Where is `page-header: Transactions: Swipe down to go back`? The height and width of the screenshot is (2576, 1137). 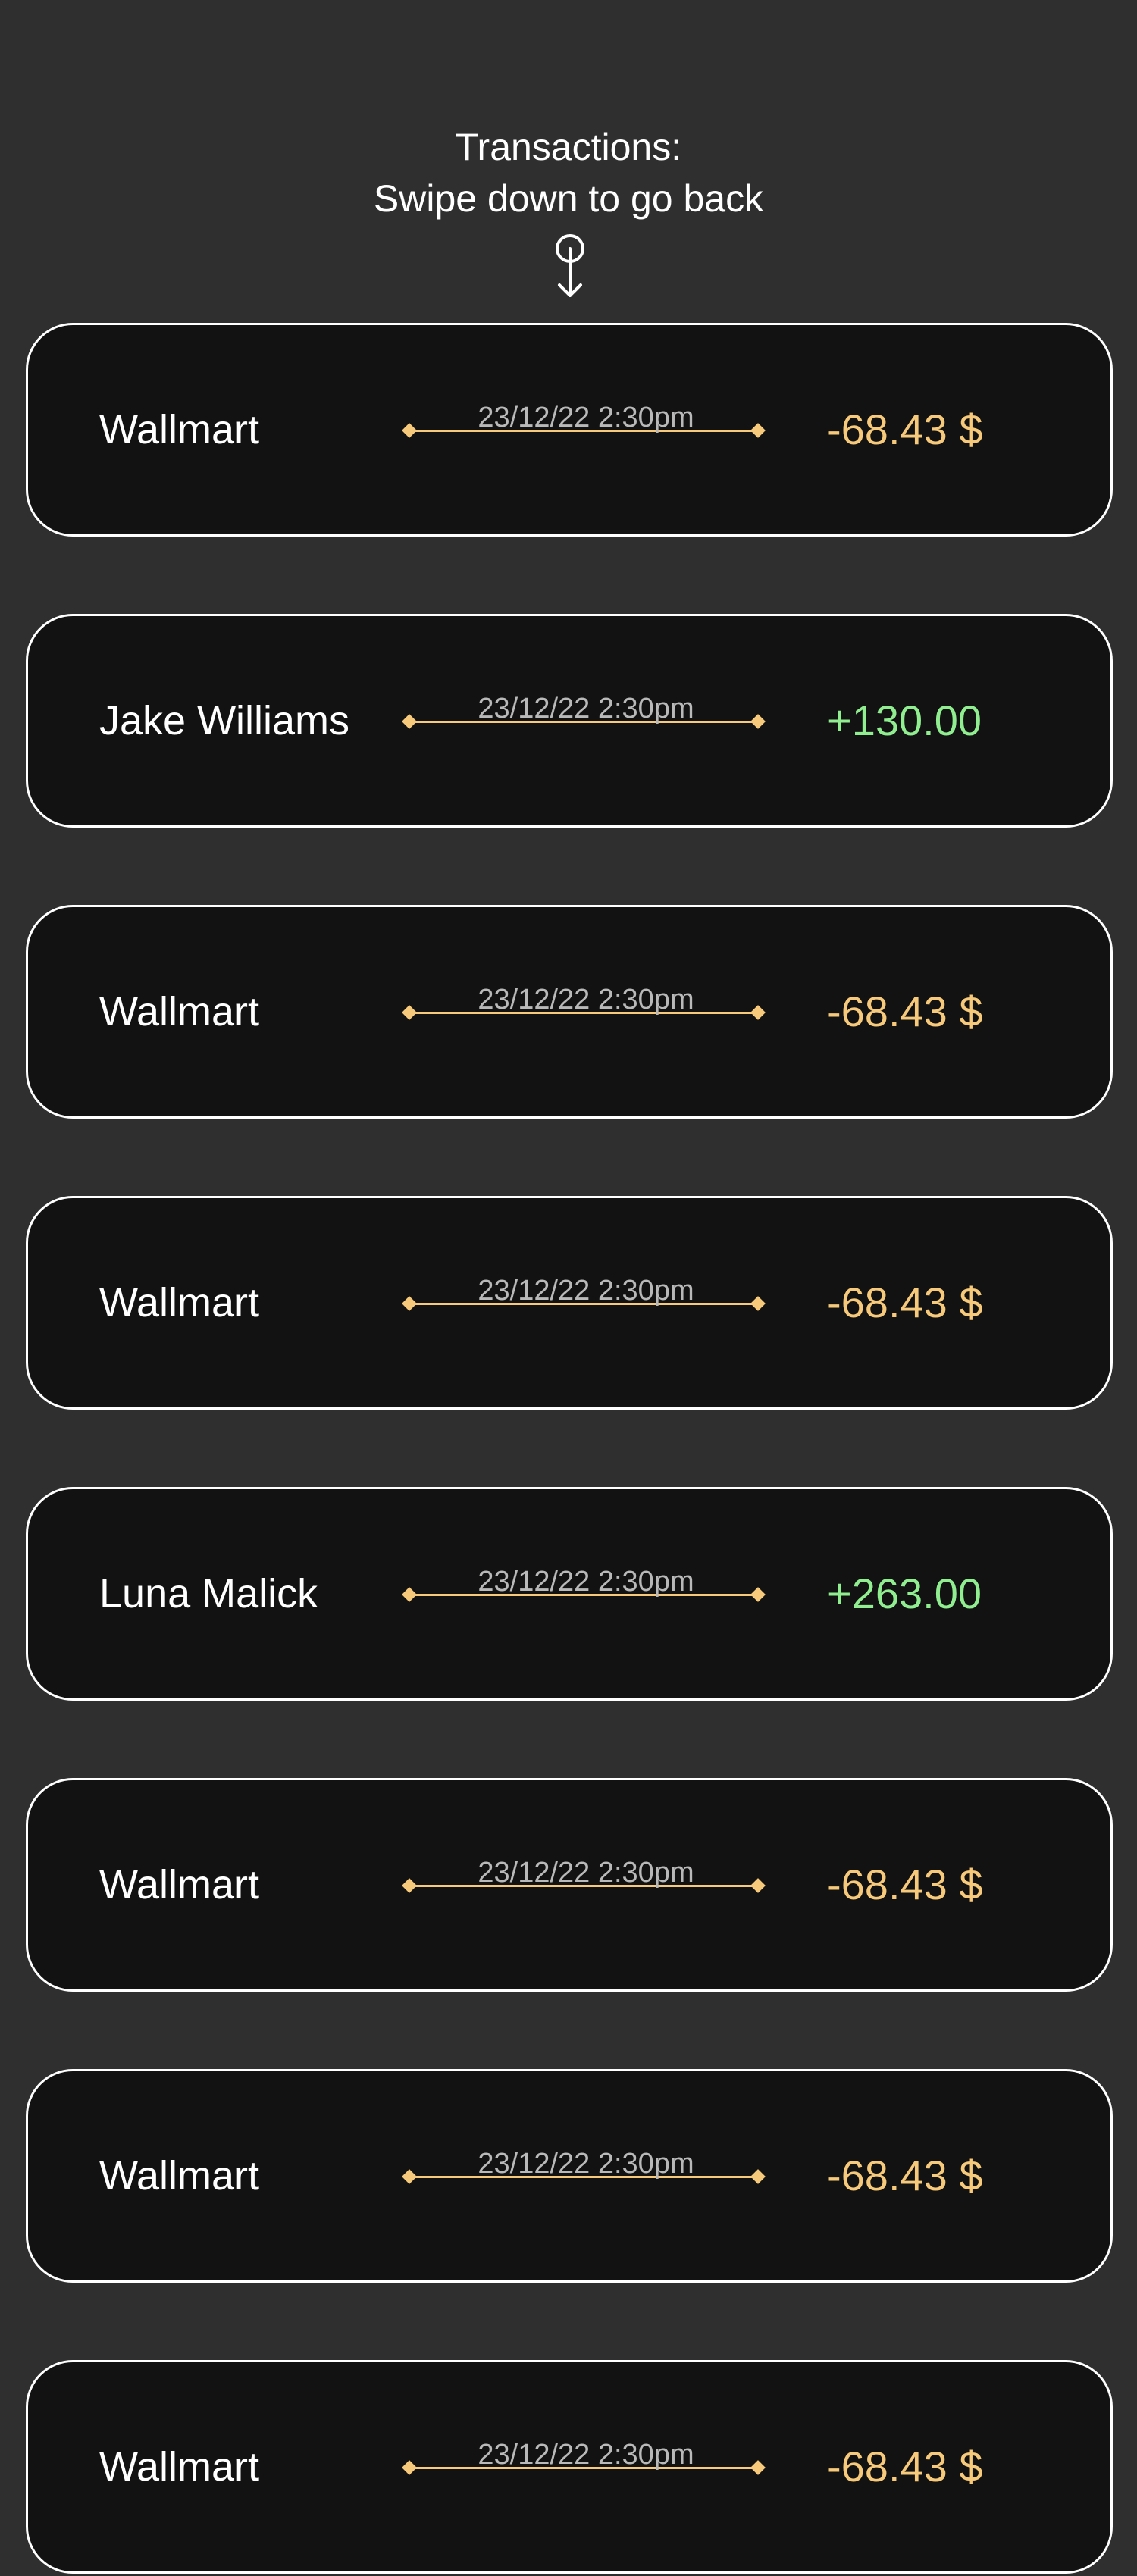 page-header: Transactions: Swipe down to go back is located at coordinates (568, 173).